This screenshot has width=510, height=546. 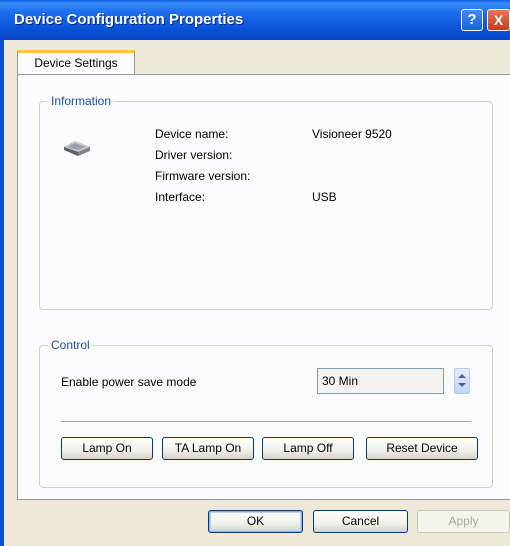 What do you see at coordinates (81, 101) in the screenshot?
I see `information-legend: Information` at bounding box center [81, 101].